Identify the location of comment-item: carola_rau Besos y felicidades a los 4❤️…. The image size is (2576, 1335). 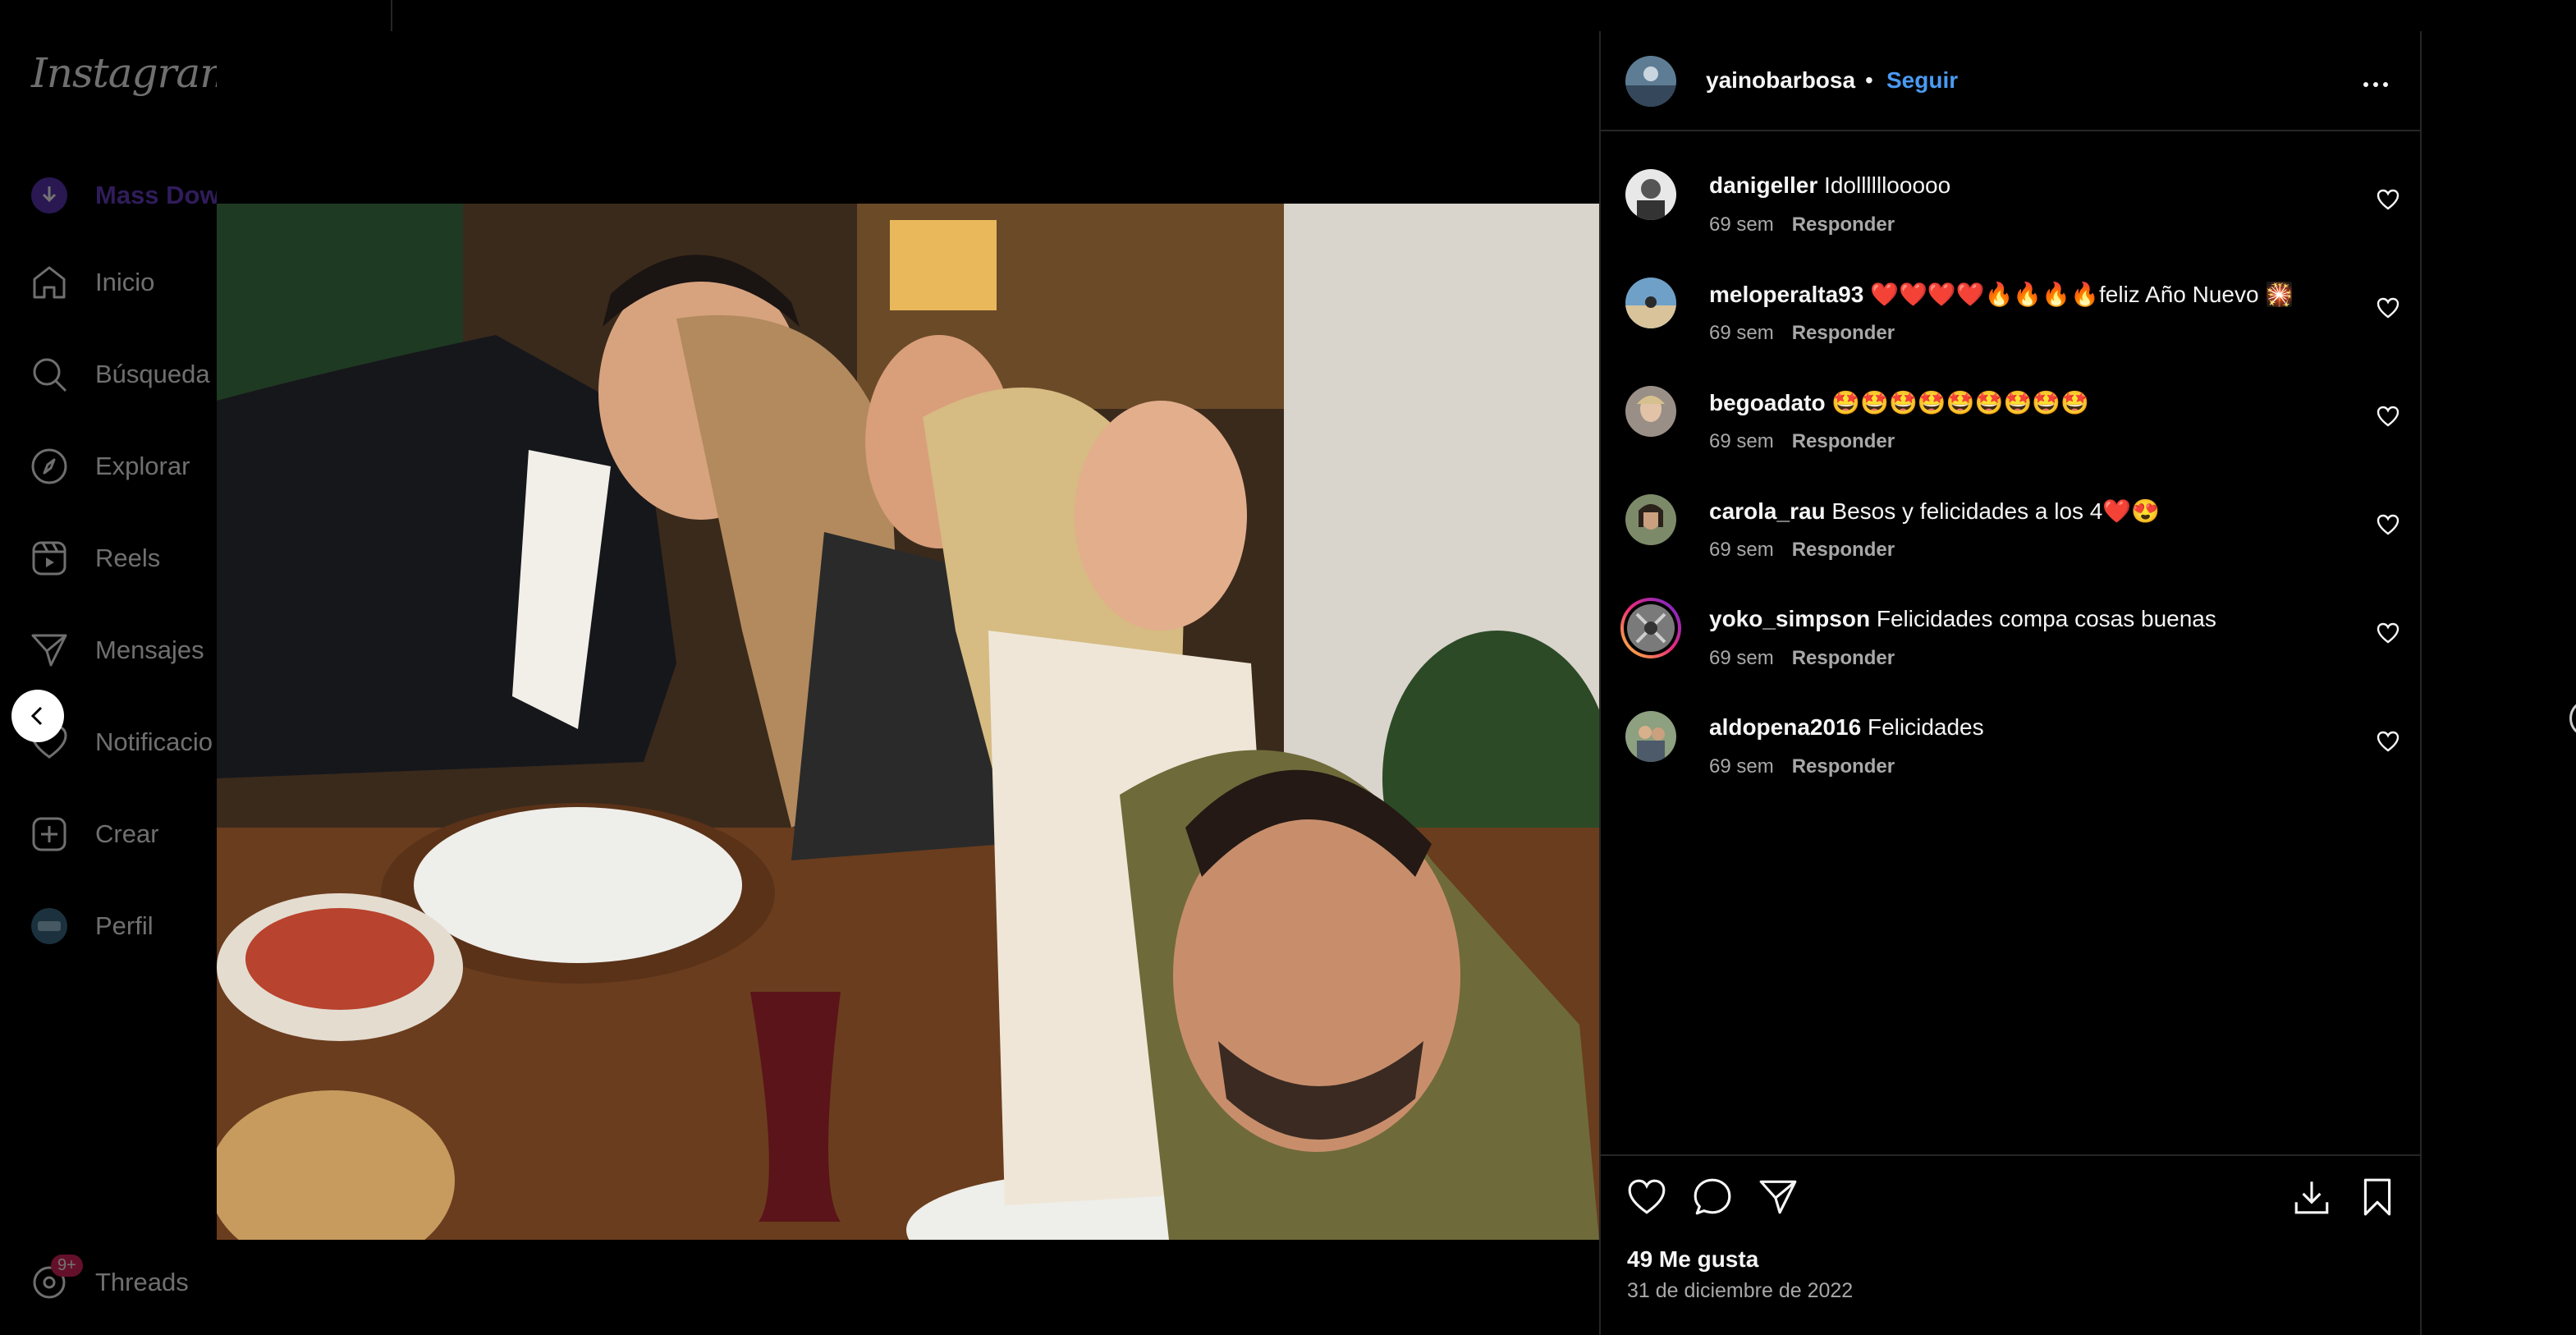
(2011, 540).